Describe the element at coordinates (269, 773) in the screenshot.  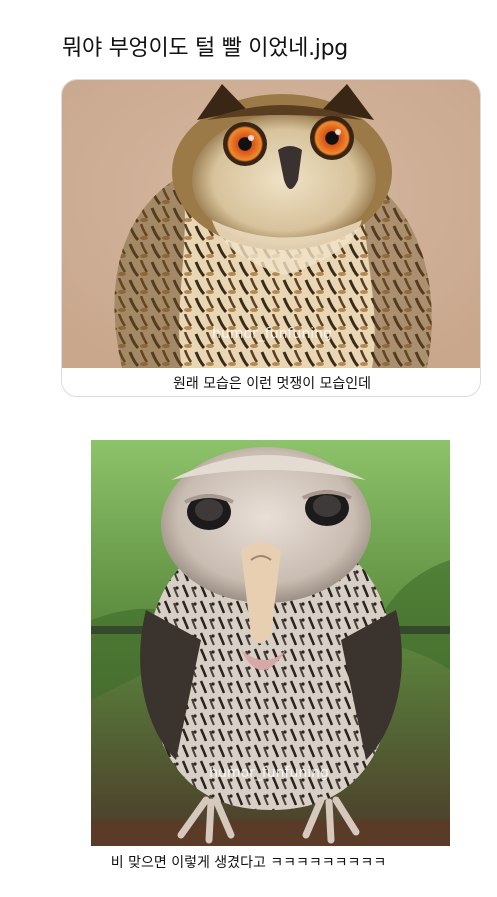
I see `wet-owl-watermark: humor_funfuning` at that location.